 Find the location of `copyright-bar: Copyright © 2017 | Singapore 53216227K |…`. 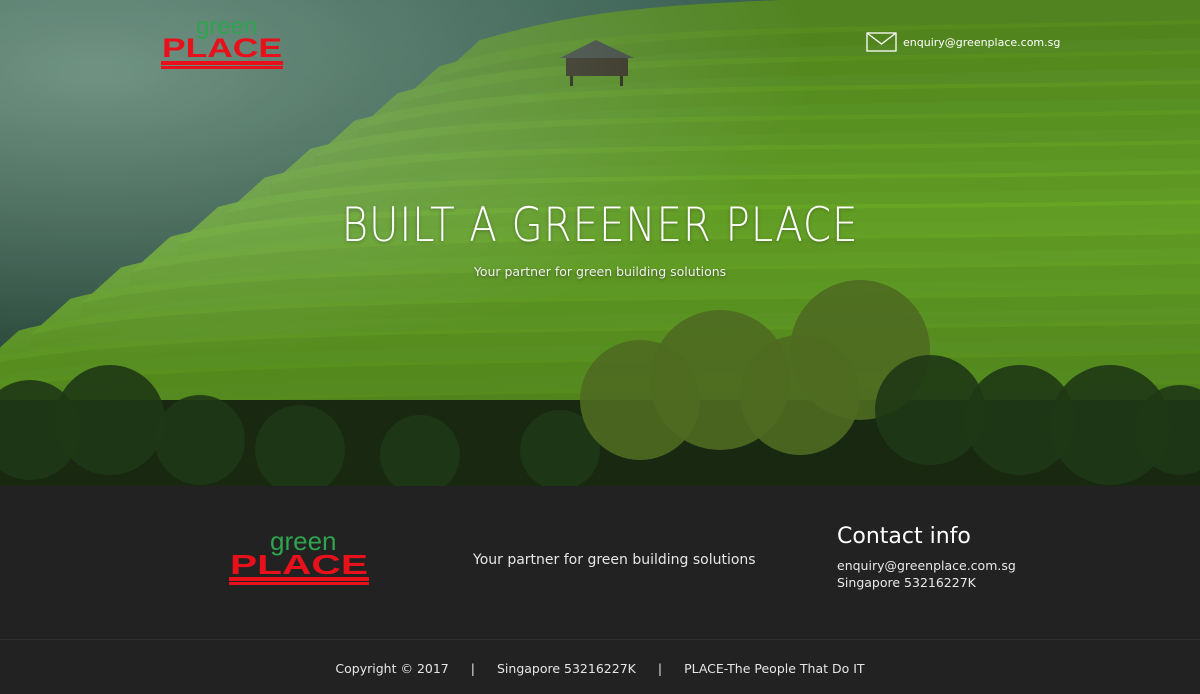

copyright-bar: Copyright © 2017 | Singapore 53216227K |… is located at coordinates (600, 668).